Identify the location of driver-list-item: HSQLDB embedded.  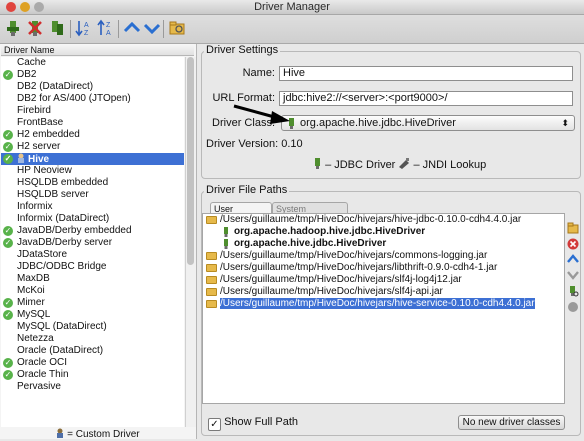
(92, 183).